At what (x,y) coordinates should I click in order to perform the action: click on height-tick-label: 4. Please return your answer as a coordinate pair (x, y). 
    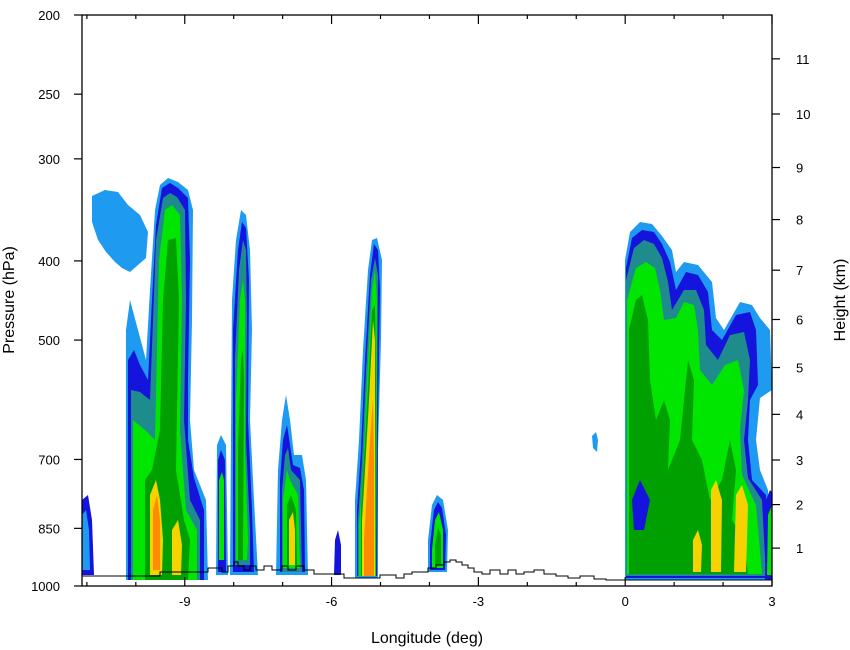
    Looking at the image, I should click on (799, 414).